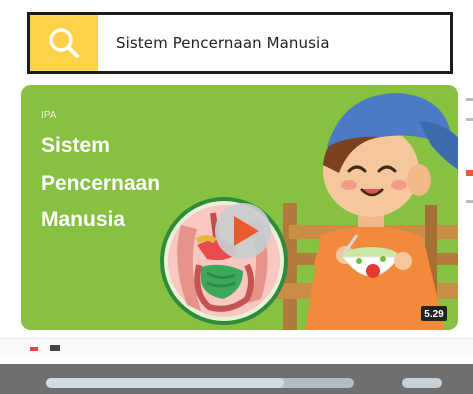 This screenshot has width=473, height=394. I want to click on bottom-scrollbar-area, so click(236, 379).